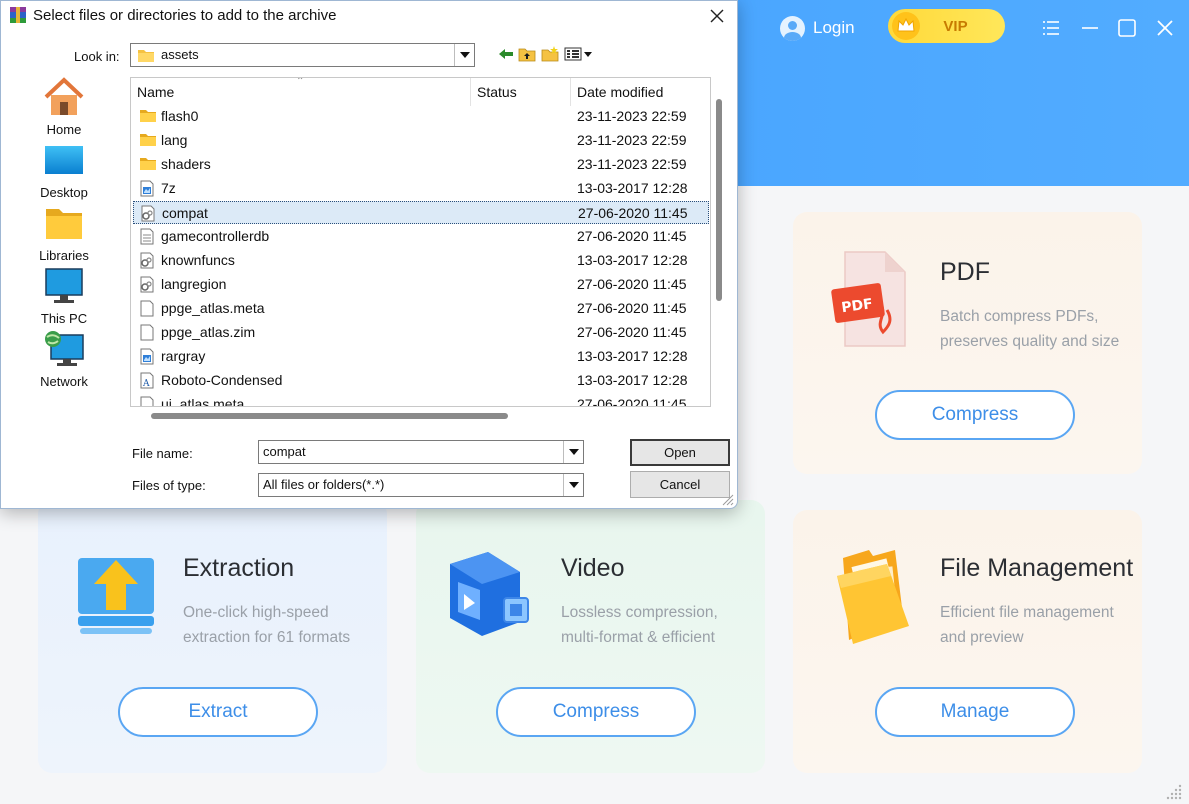 The image size is (1189, 804). What do you see at coordinates (873, 598) in the screenshot?
I see `folder-stack-icon` at bounding box center [873, 598].